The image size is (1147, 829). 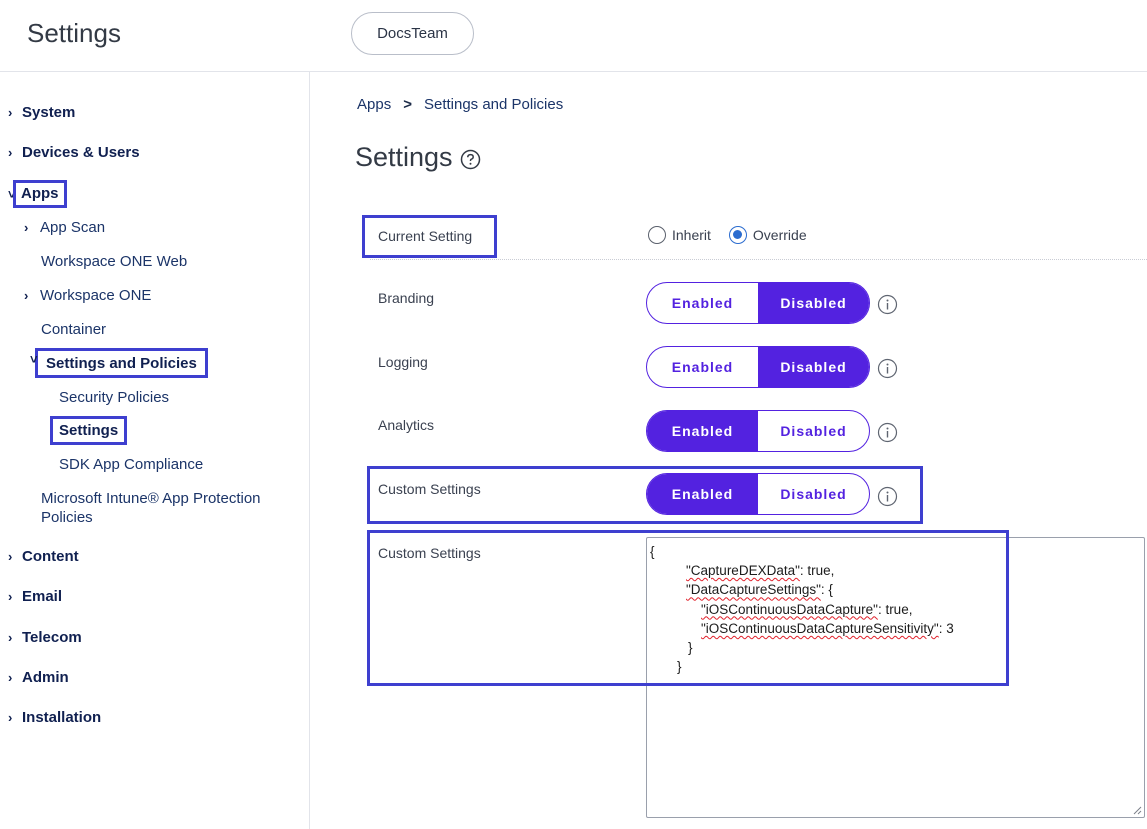 What do you see at coordinates (702, 303) in the screenshot?
I see `branding-enabled-option: Enabled` at bounding box center [702, 303].